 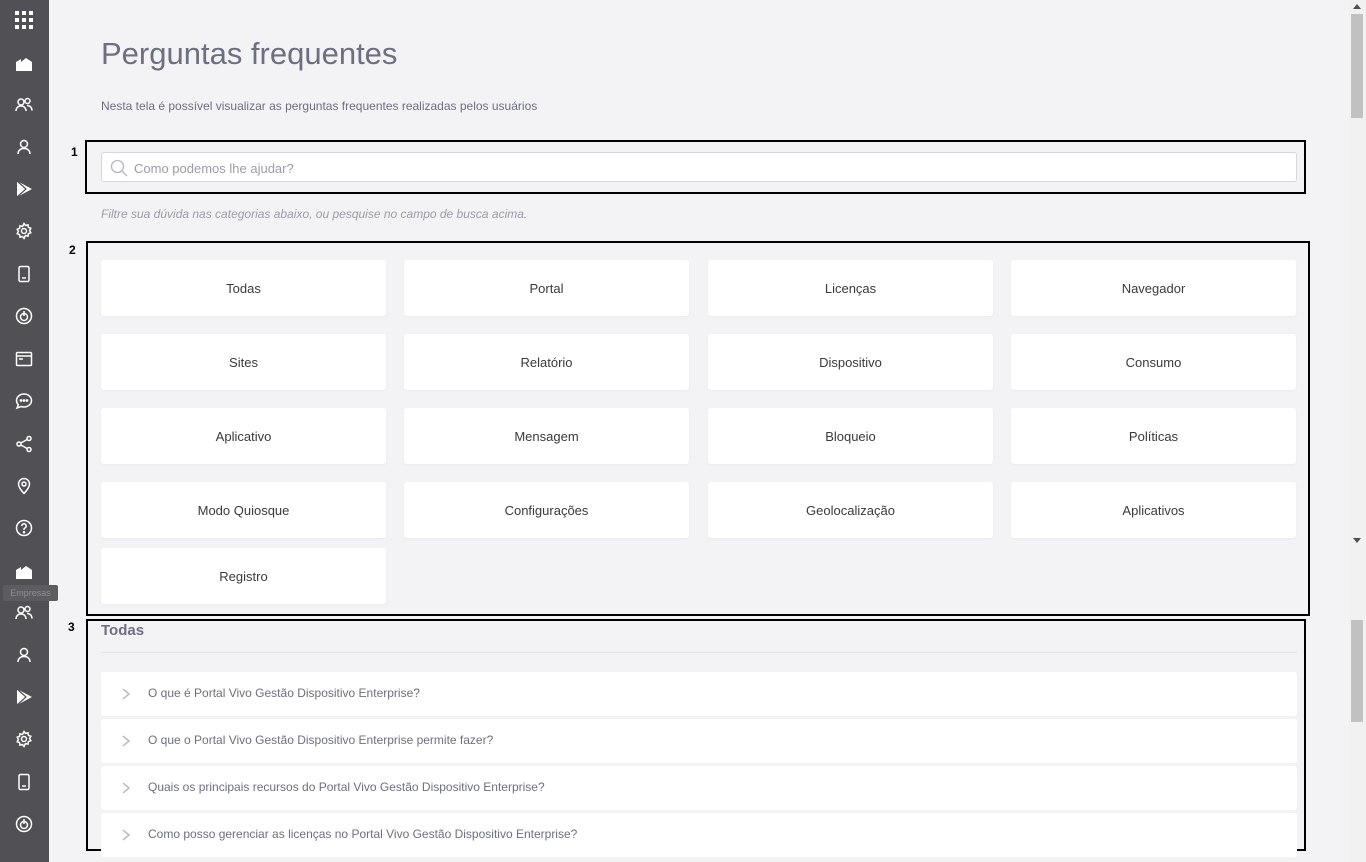 I want to click on scroll-up-arrow-icon, so click(x=1357, y=6).